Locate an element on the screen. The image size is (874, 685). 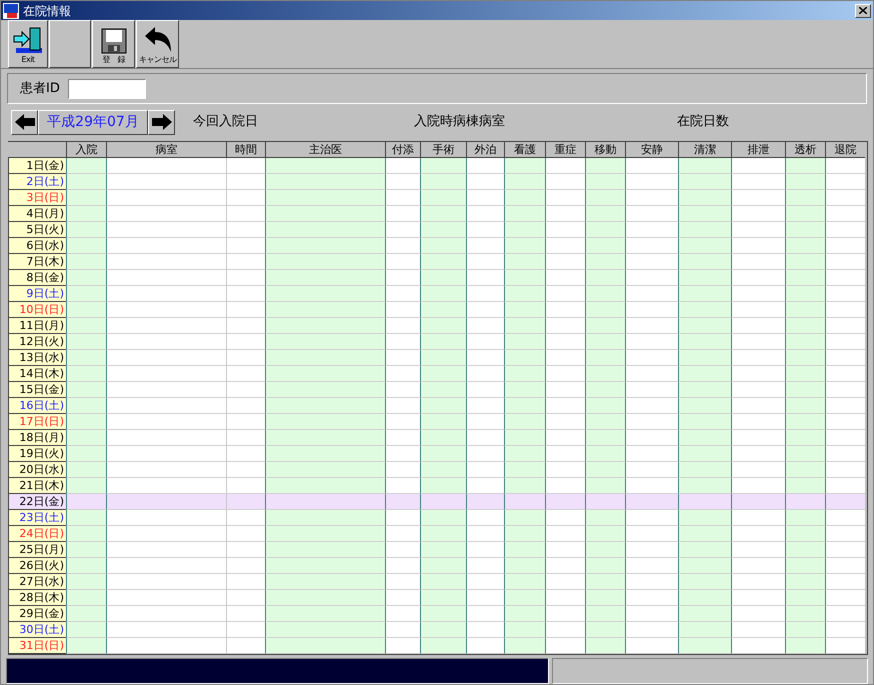
day-label: 18日(月) is located at coordinates (37, 438).